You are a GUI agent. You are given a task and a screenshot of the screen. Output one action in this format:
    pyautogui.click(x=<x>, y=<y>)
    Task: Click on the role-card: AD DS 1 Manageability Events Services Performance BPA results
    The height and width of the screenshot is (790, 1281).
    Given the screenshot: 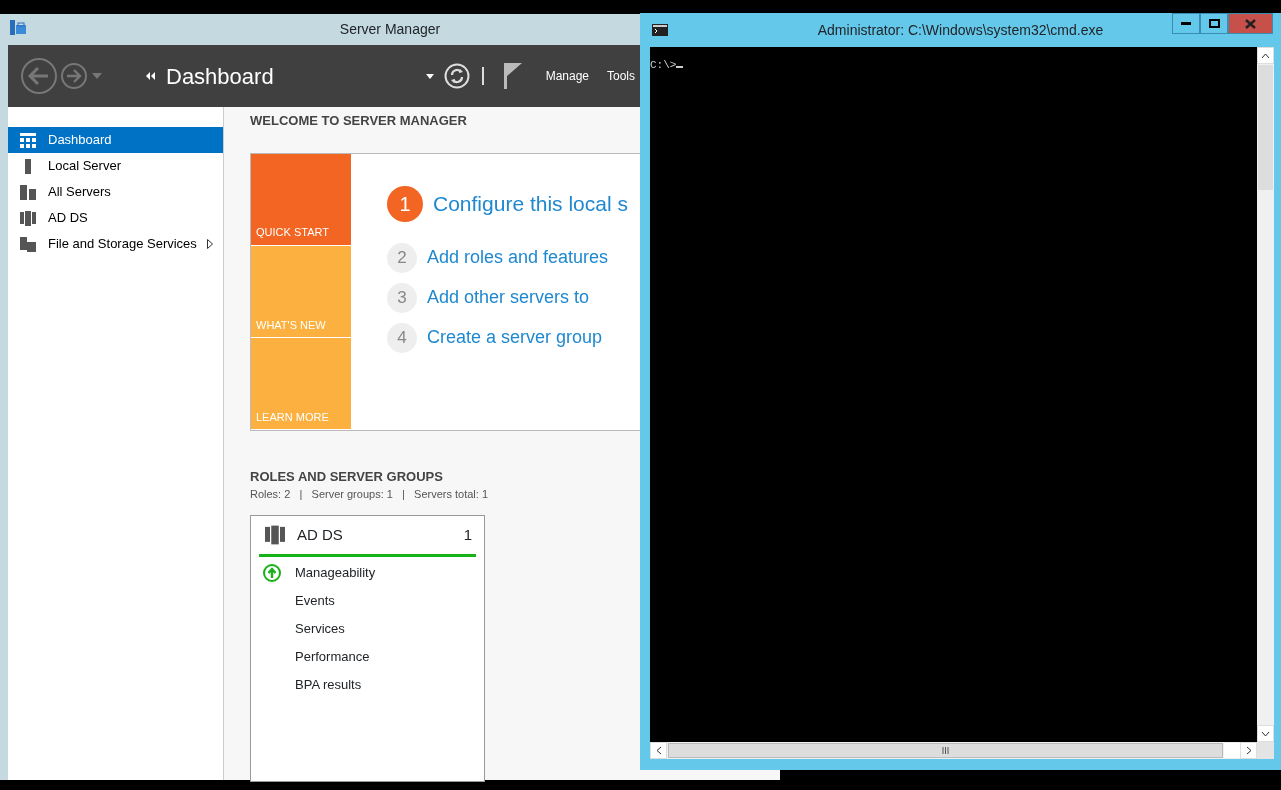 What is the action you would take?
    pyautogui.click(x=367, y=648)
    